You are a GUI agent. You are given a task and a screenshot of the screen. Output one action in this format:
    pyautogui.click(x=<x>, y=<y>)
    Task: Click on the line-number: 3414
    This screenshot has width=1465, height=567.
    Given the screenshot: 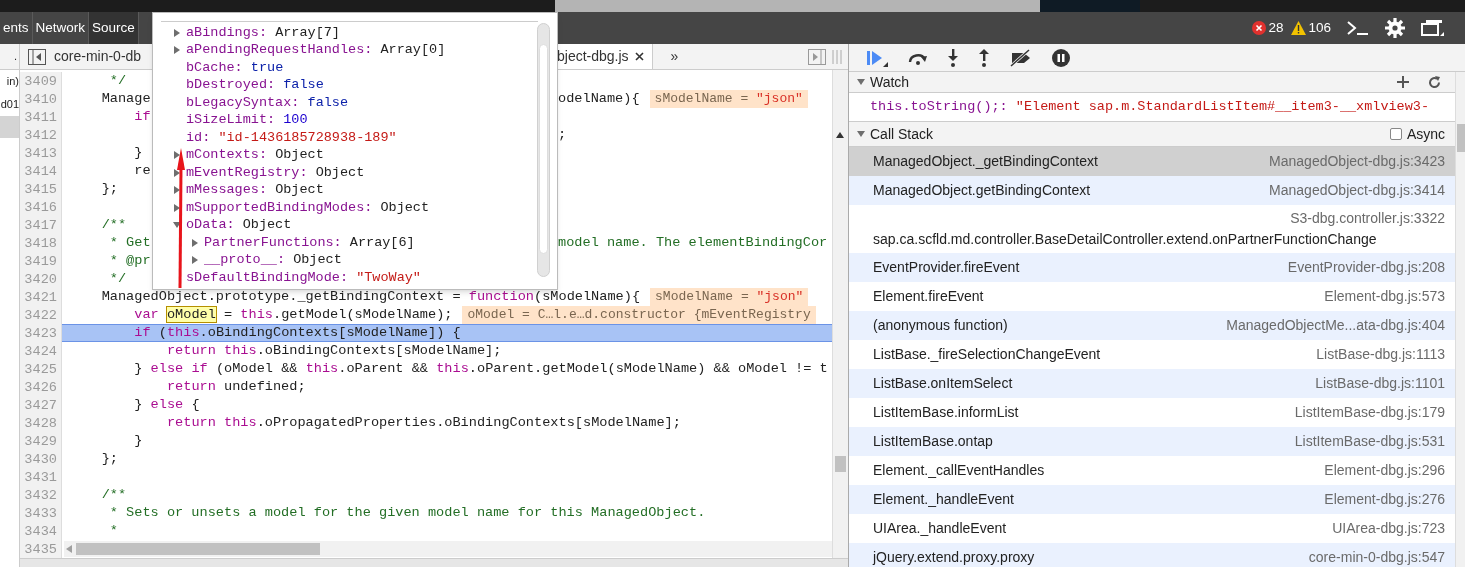 What is the action you would take?
    pyautogui.click(x=41, y=171)
    